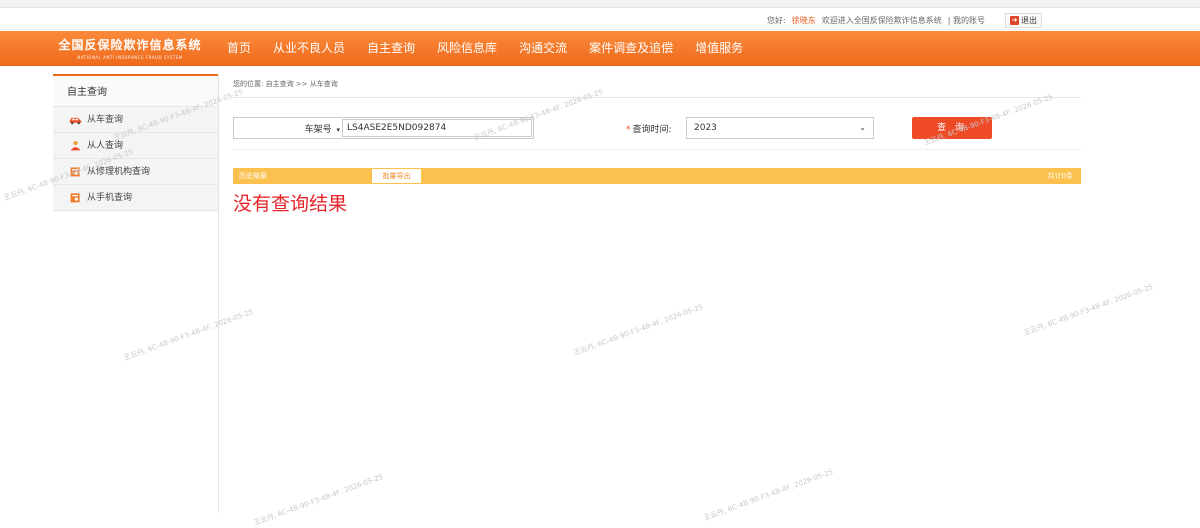 The height and width of the screenshot is (528, 1200). Describe the element at coordinates (135, 198) in the screenshot. I see `sidebar-item-phone-query: 从手机查询` at that location.